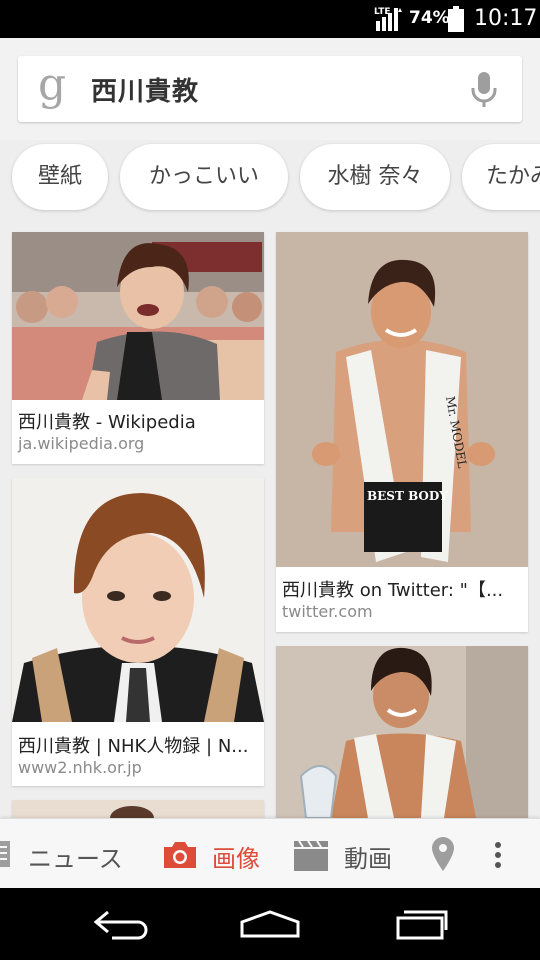 The image size is (540, 960). Describe the element at coordinates (236, 856) in the screenshot. I see `tab-images-label: 画像` at that location.